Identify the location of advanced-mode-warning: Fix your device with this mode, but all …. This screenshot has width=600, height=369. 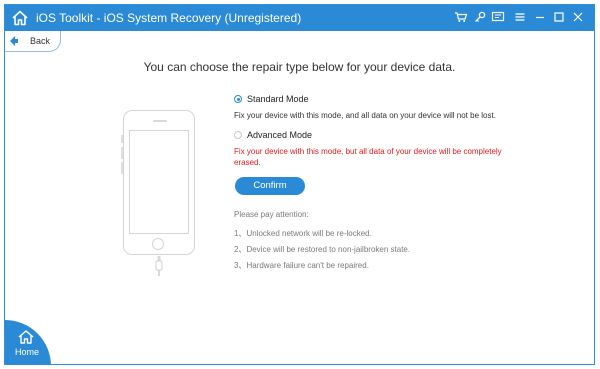
(368, 157).